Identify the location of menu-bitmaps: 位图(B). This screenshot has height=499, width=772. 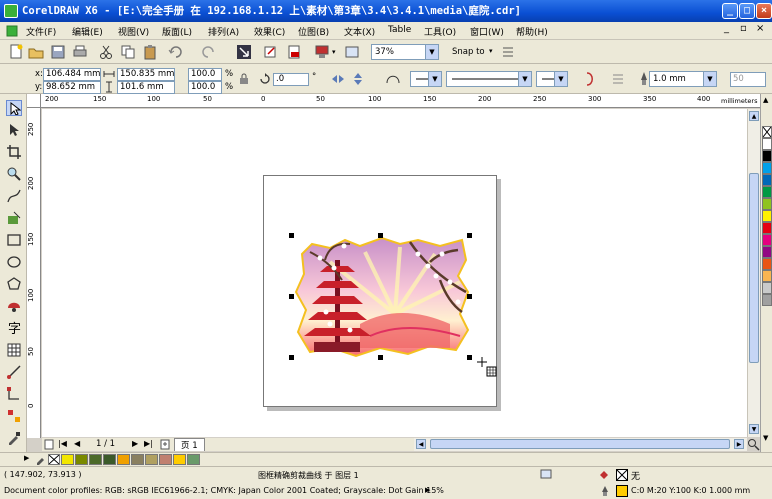
(313, 31).